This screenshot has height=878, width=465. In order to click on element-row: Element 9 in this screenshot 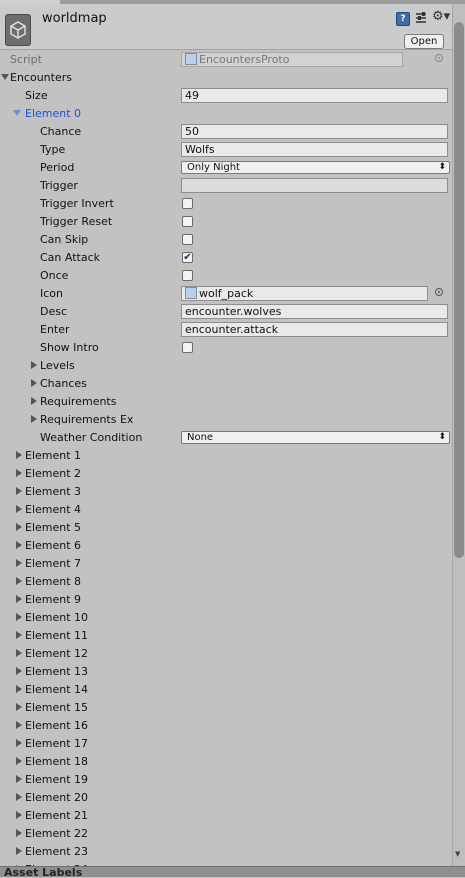, I will do `click(226, 599)`.